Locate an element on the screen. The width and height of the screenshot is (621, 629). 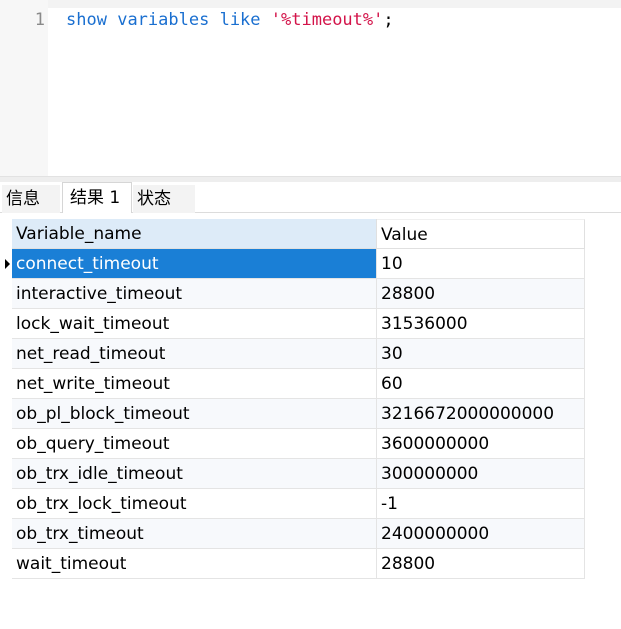
cell-variable-name: ob_pl_block_timeout is located at coordinates (194, 414).